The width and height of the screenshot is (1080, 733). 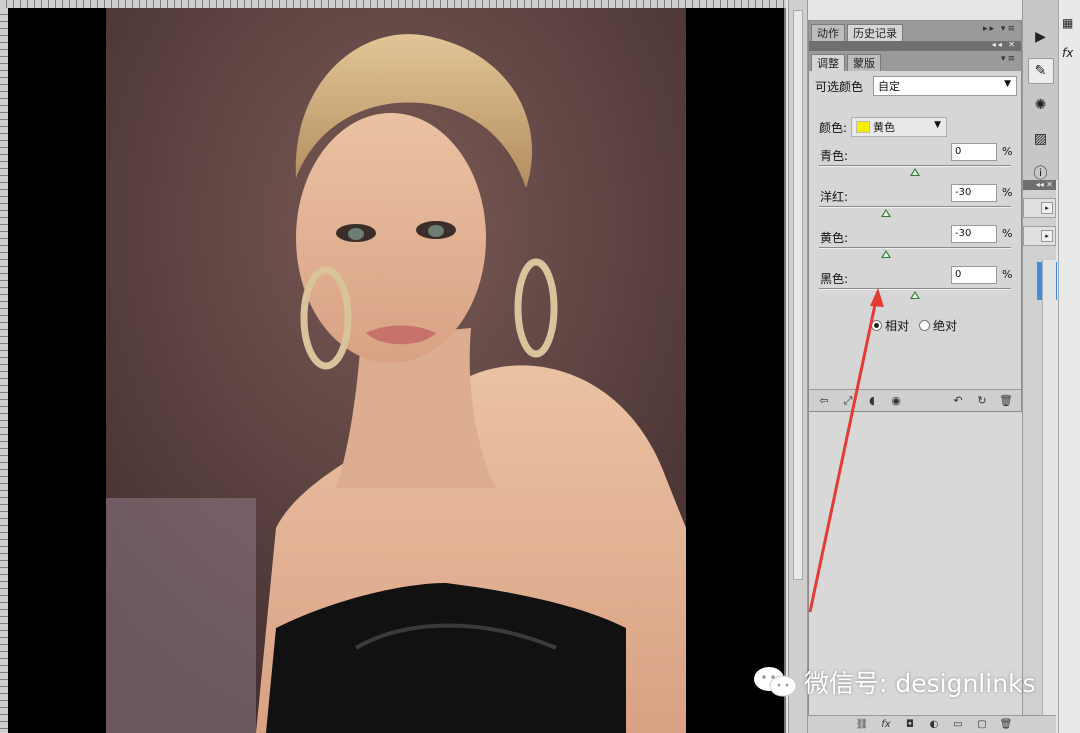 What do you see at coordinates (945, 325) in the screenshot?
I see `method-absolute-label: 绝对` at bounding box center [945, 325].